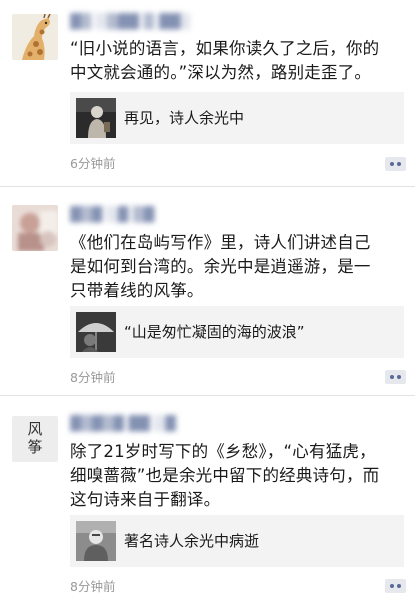  Describe the element at coordinates (93, 163) in the screenshot. I see `timestamp: 6分钟前` at that location.